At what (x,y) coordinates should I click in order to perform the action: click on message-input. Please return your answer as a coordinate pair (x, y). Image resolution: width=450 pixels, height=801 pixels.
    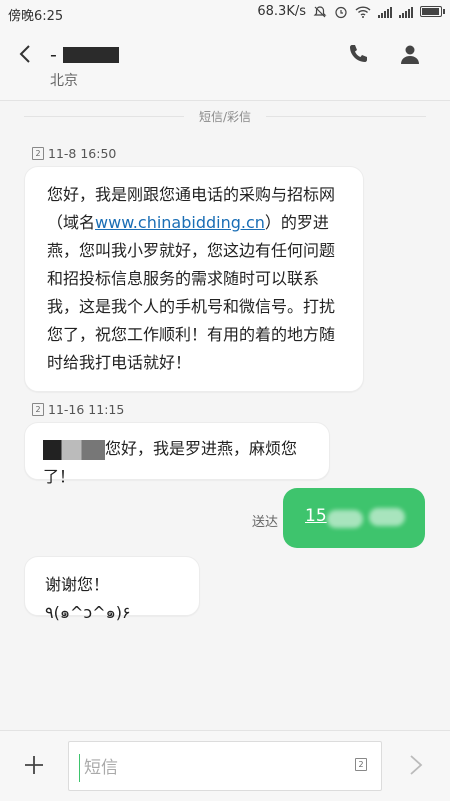
    Looking at the image, I should click on (207, 768).